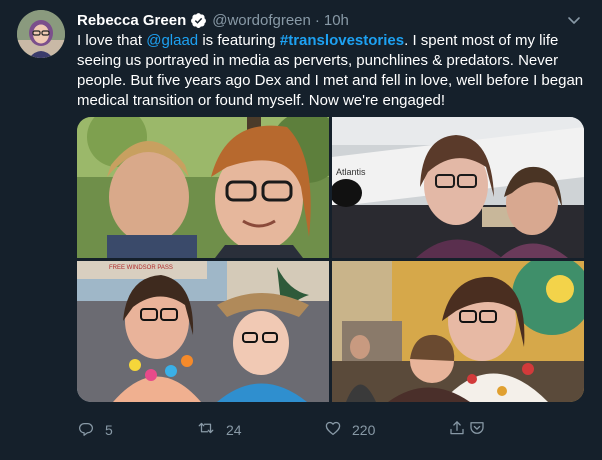  I want to click on verified-badge-icon, so click(198, 20).